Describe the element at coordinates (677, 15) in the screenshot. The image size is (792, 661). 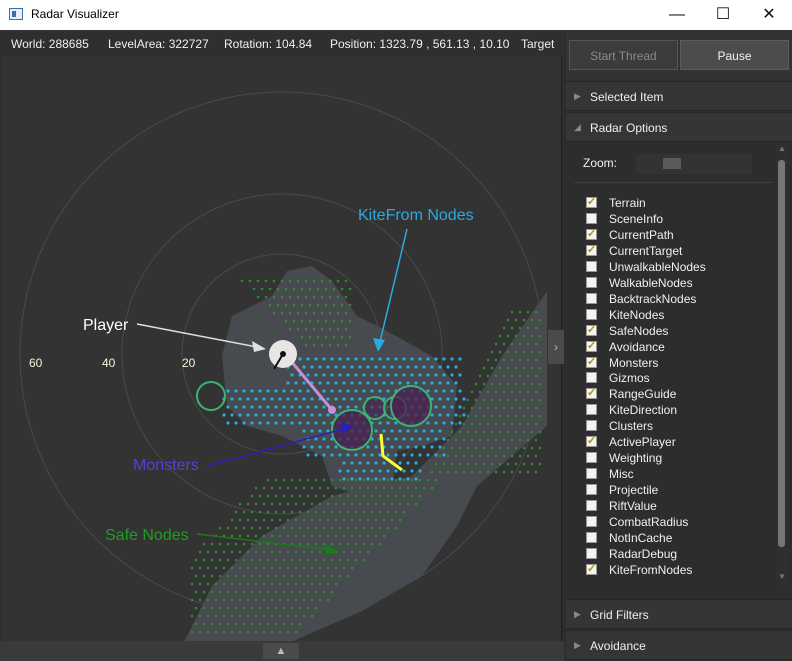
I see `minimize-button: —` at that location.